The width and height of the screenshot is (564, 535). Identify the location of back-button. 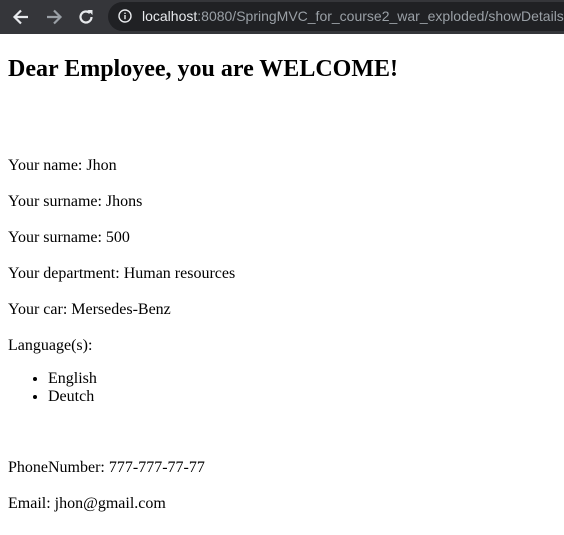
(21, 17).